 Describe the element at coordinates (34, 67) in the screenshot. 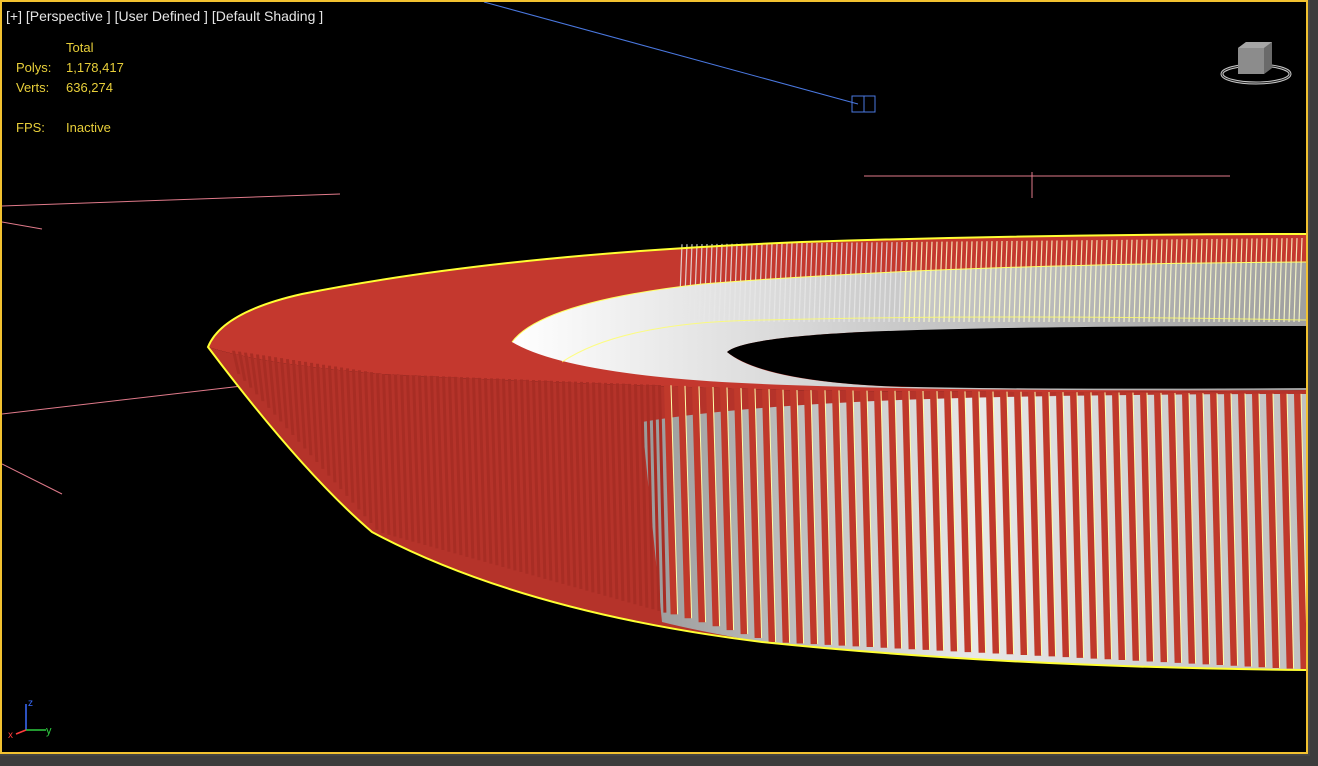

I see `polys-label: Polys:` at that location.